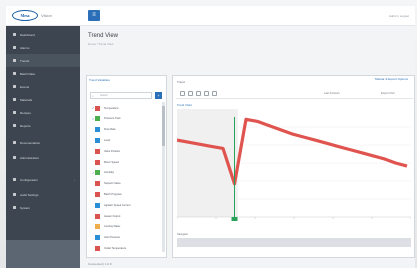 The width and height of the screenshot is (417, 268). What do you see at coordinates (14, 34) in the screenshot?
I see `dashboard-icon` at bounding box center [14, 34].